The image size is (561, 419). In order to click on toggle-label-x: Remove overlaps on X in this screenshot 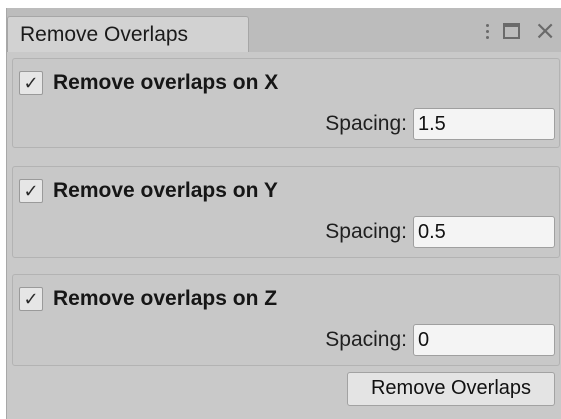, I will do `click(166, 82)`.